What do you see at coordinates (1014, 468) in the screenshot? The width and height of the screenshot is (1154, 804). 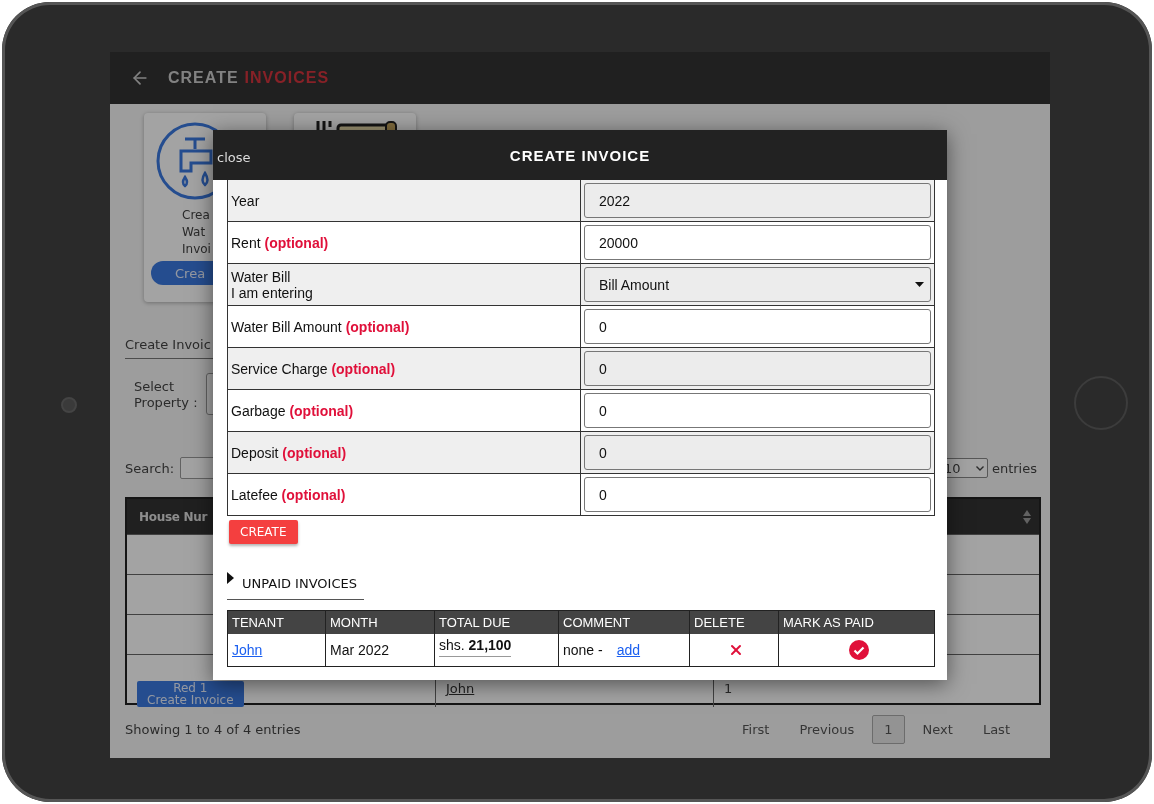 I see `entries-label: entries` at bounding box center [1014, 468].